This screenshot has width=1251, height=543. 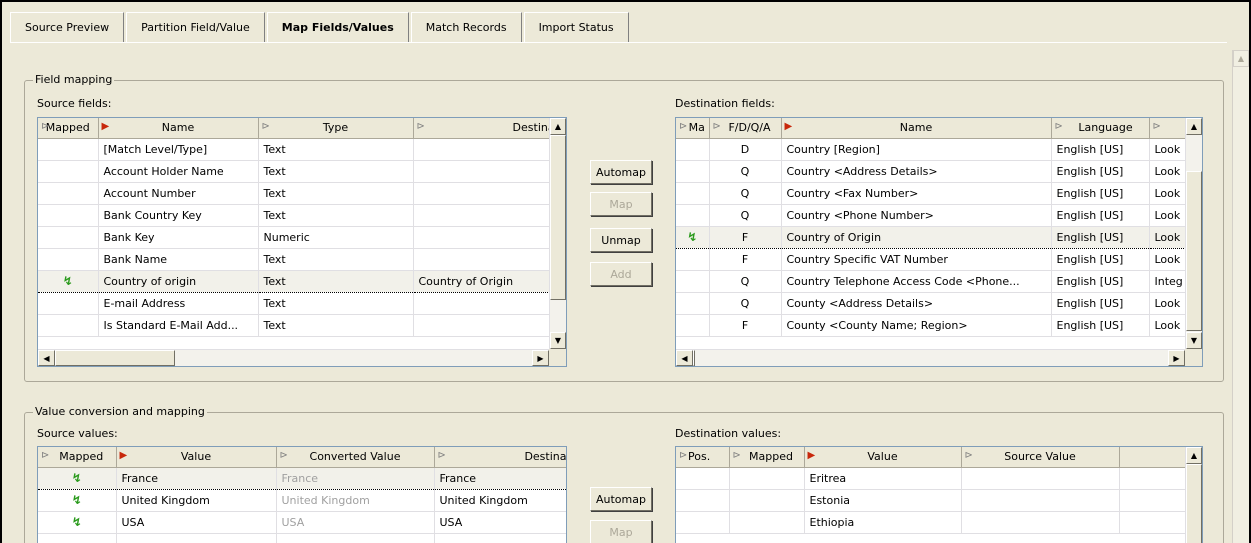 What do you see at coordinates (1100, 128) in the screenshot?
I see `col-header-language: ⊳ Language` at bounding box center [1100, 128].